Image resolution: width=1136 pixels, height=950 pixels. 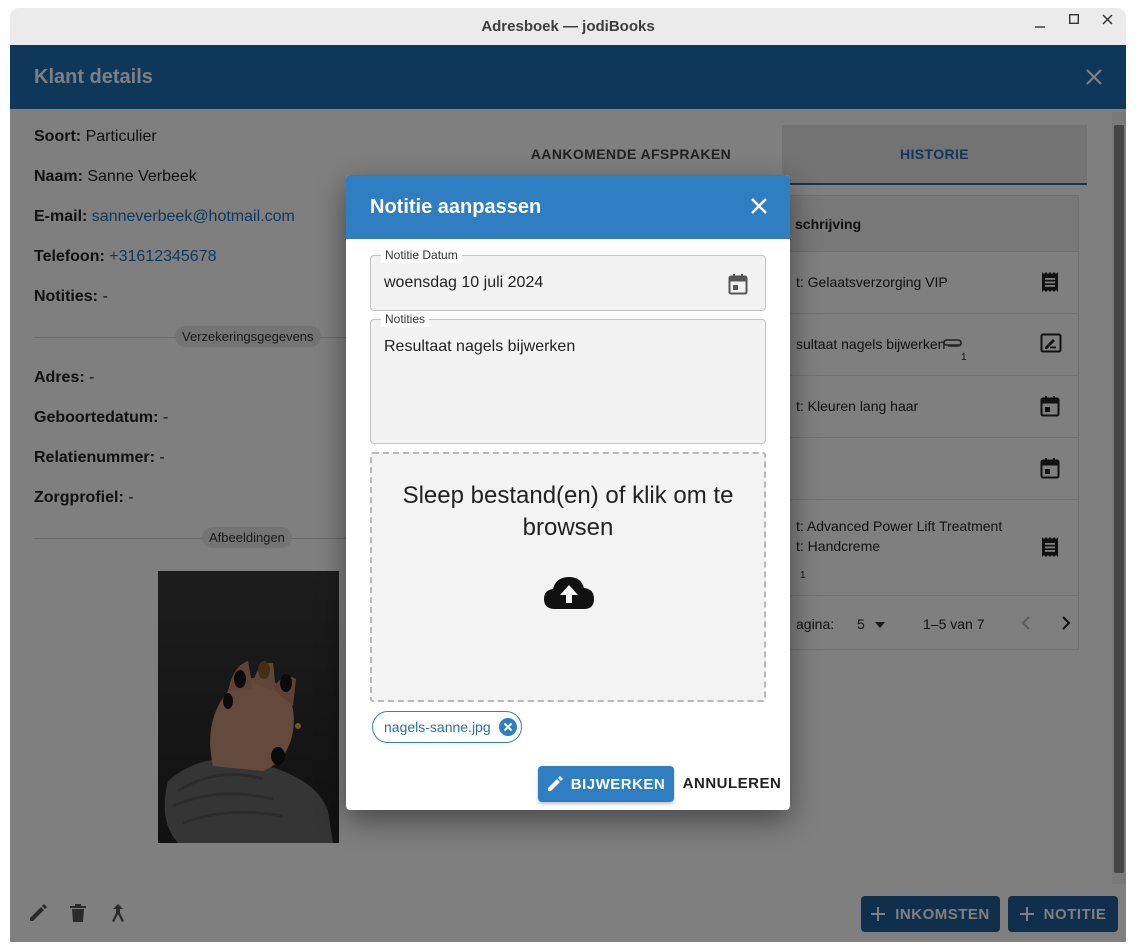 What do you see at coordinates (732, 784) in the screenshot?
I see `cancel-button: ANNULEREN` at bounding box center [732, 784].